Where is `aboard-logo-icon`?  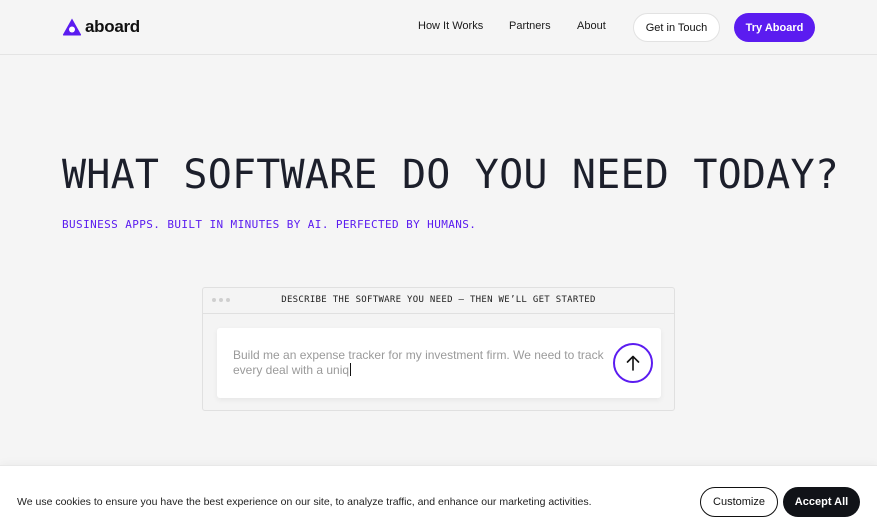 aboard-logo-icon is located at coordinates (72, 27).